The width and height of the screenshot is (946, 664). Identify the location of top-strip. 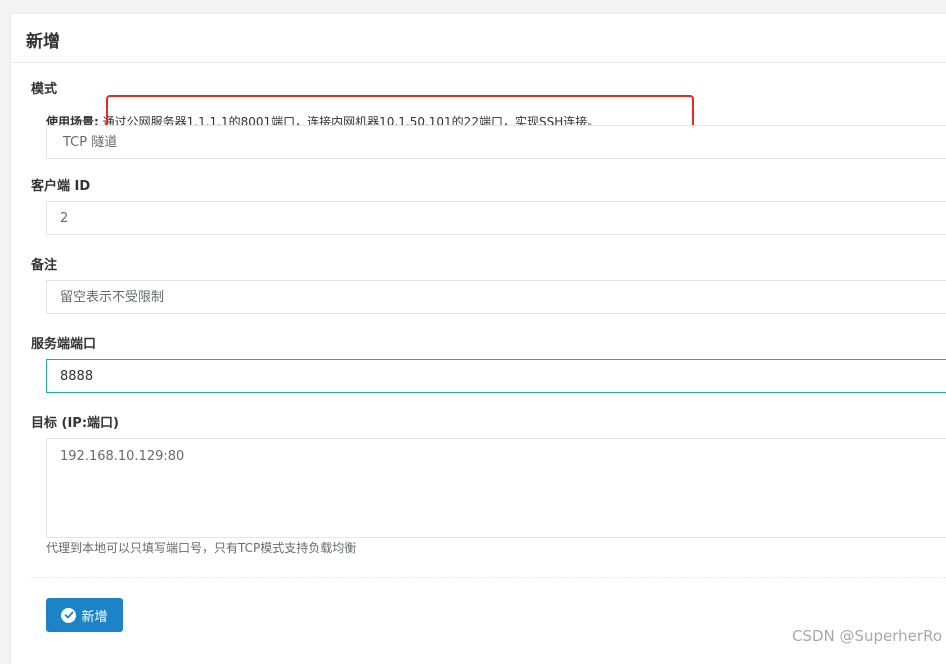
(473, 4).